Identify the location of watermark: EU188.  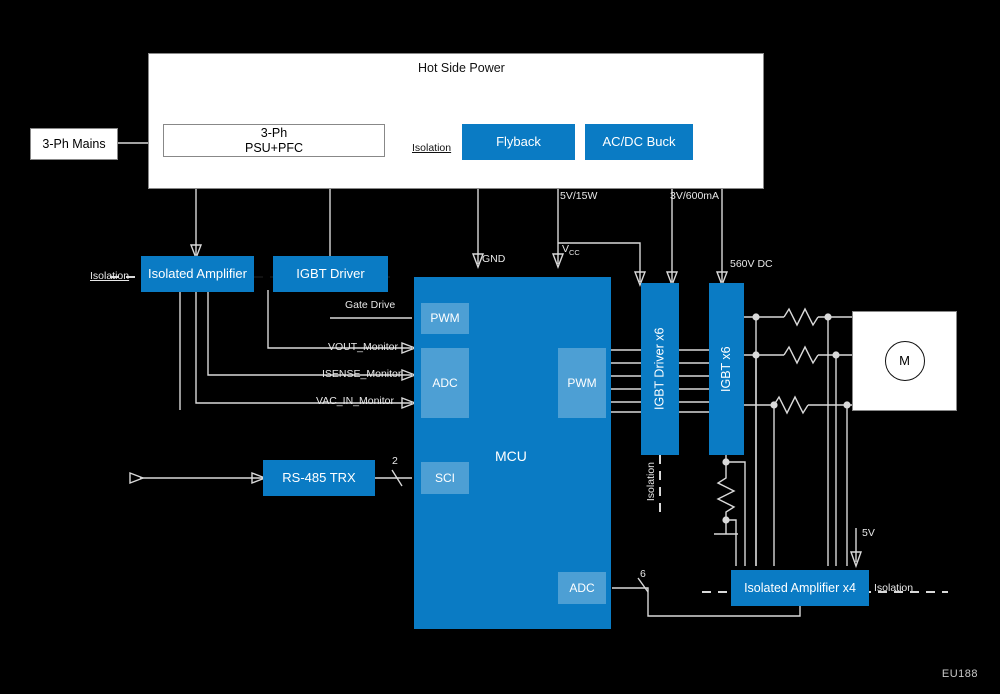
(959, 674).